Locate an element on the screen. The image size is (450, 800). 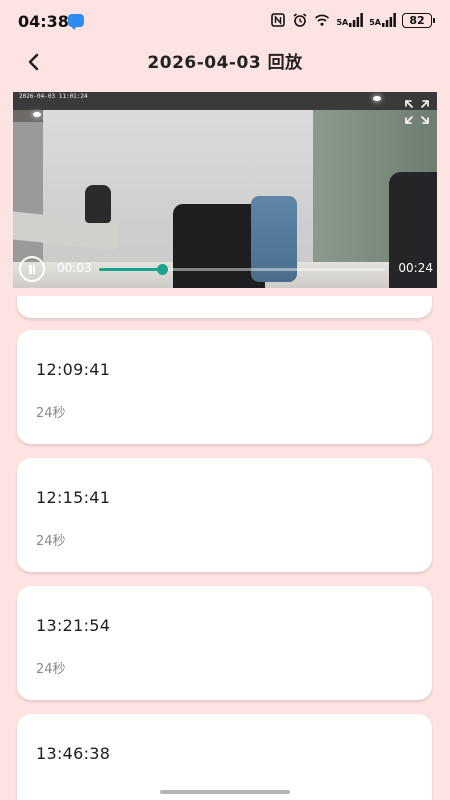
recording-card: 12:15:41 24秒 is located at coordinates (224, 515).